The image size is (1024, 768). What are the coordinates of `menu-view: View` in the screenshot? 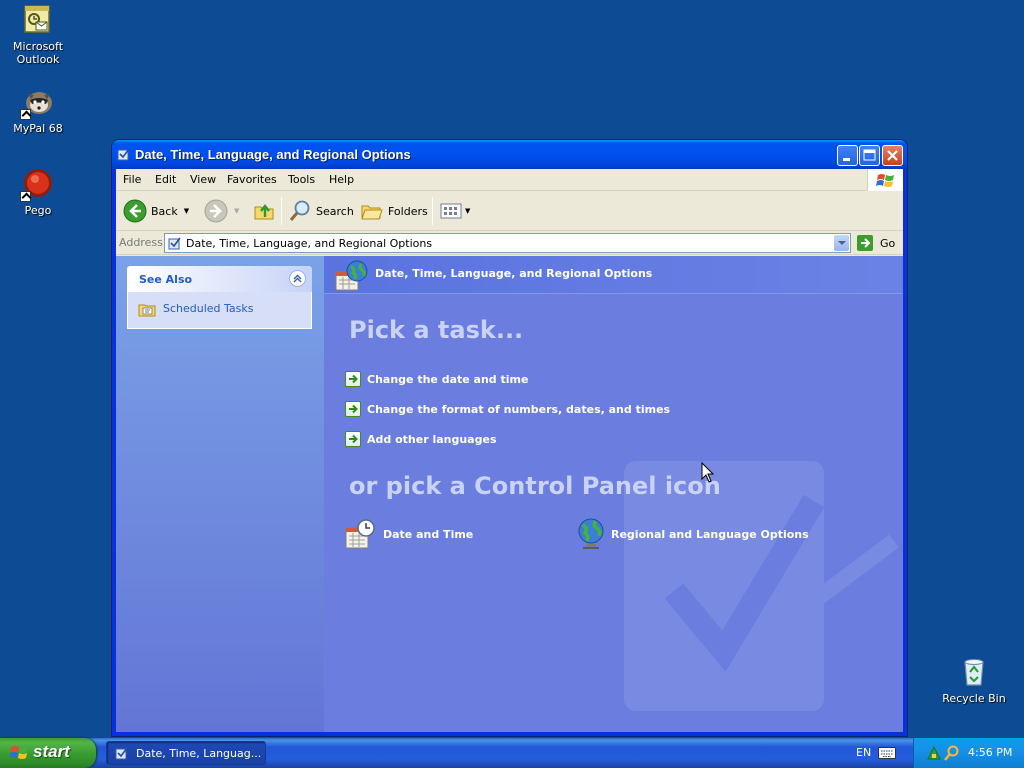 It's located at (203, 179).